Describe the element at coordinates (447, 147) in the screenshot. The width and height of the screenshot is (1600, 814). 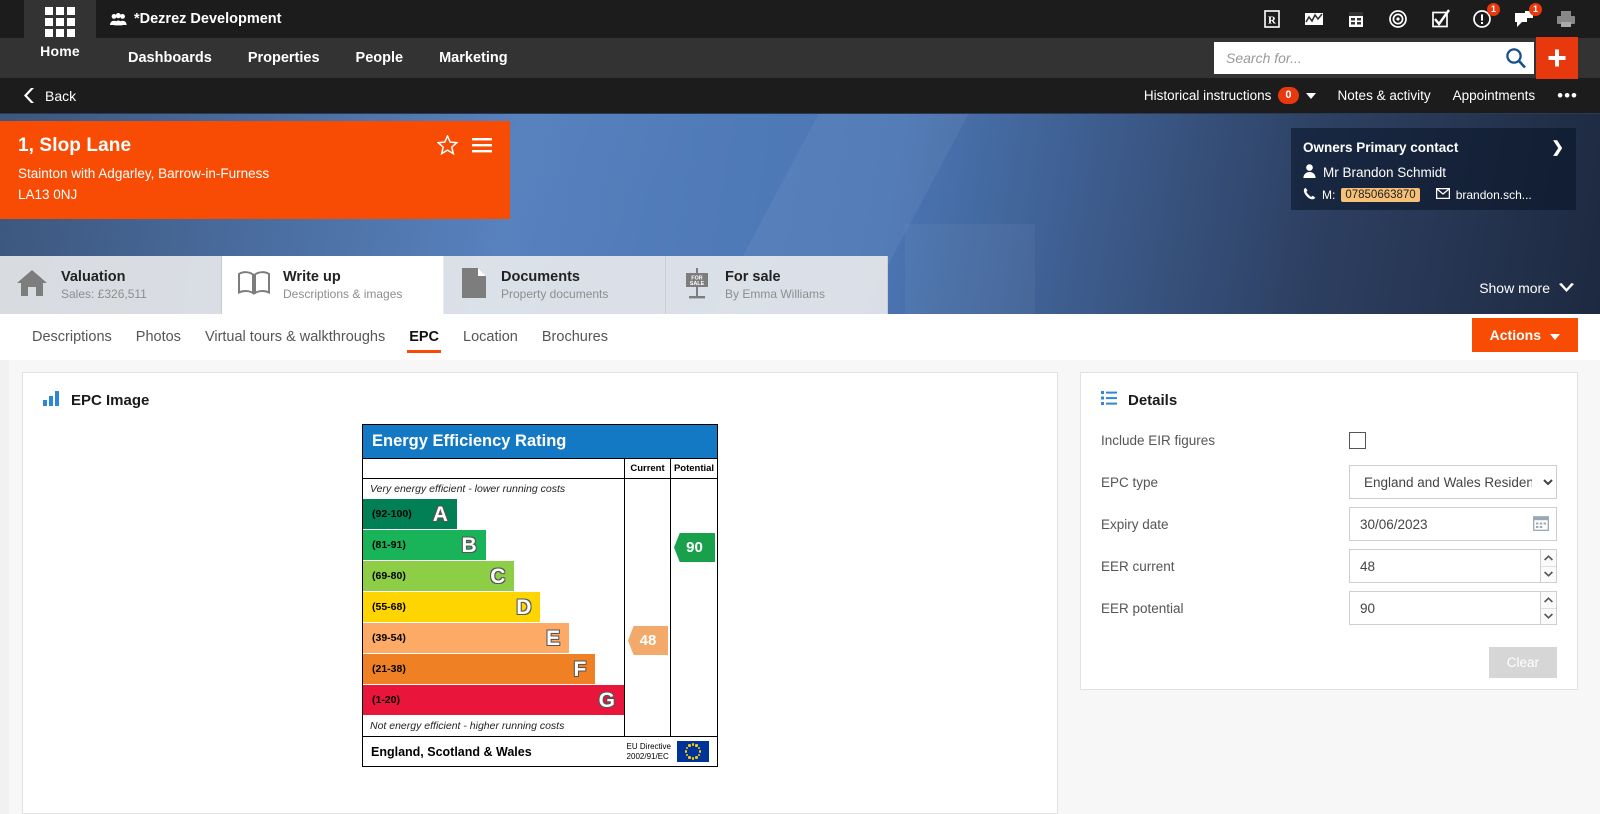
I see `favourite-star-icon` at that location.